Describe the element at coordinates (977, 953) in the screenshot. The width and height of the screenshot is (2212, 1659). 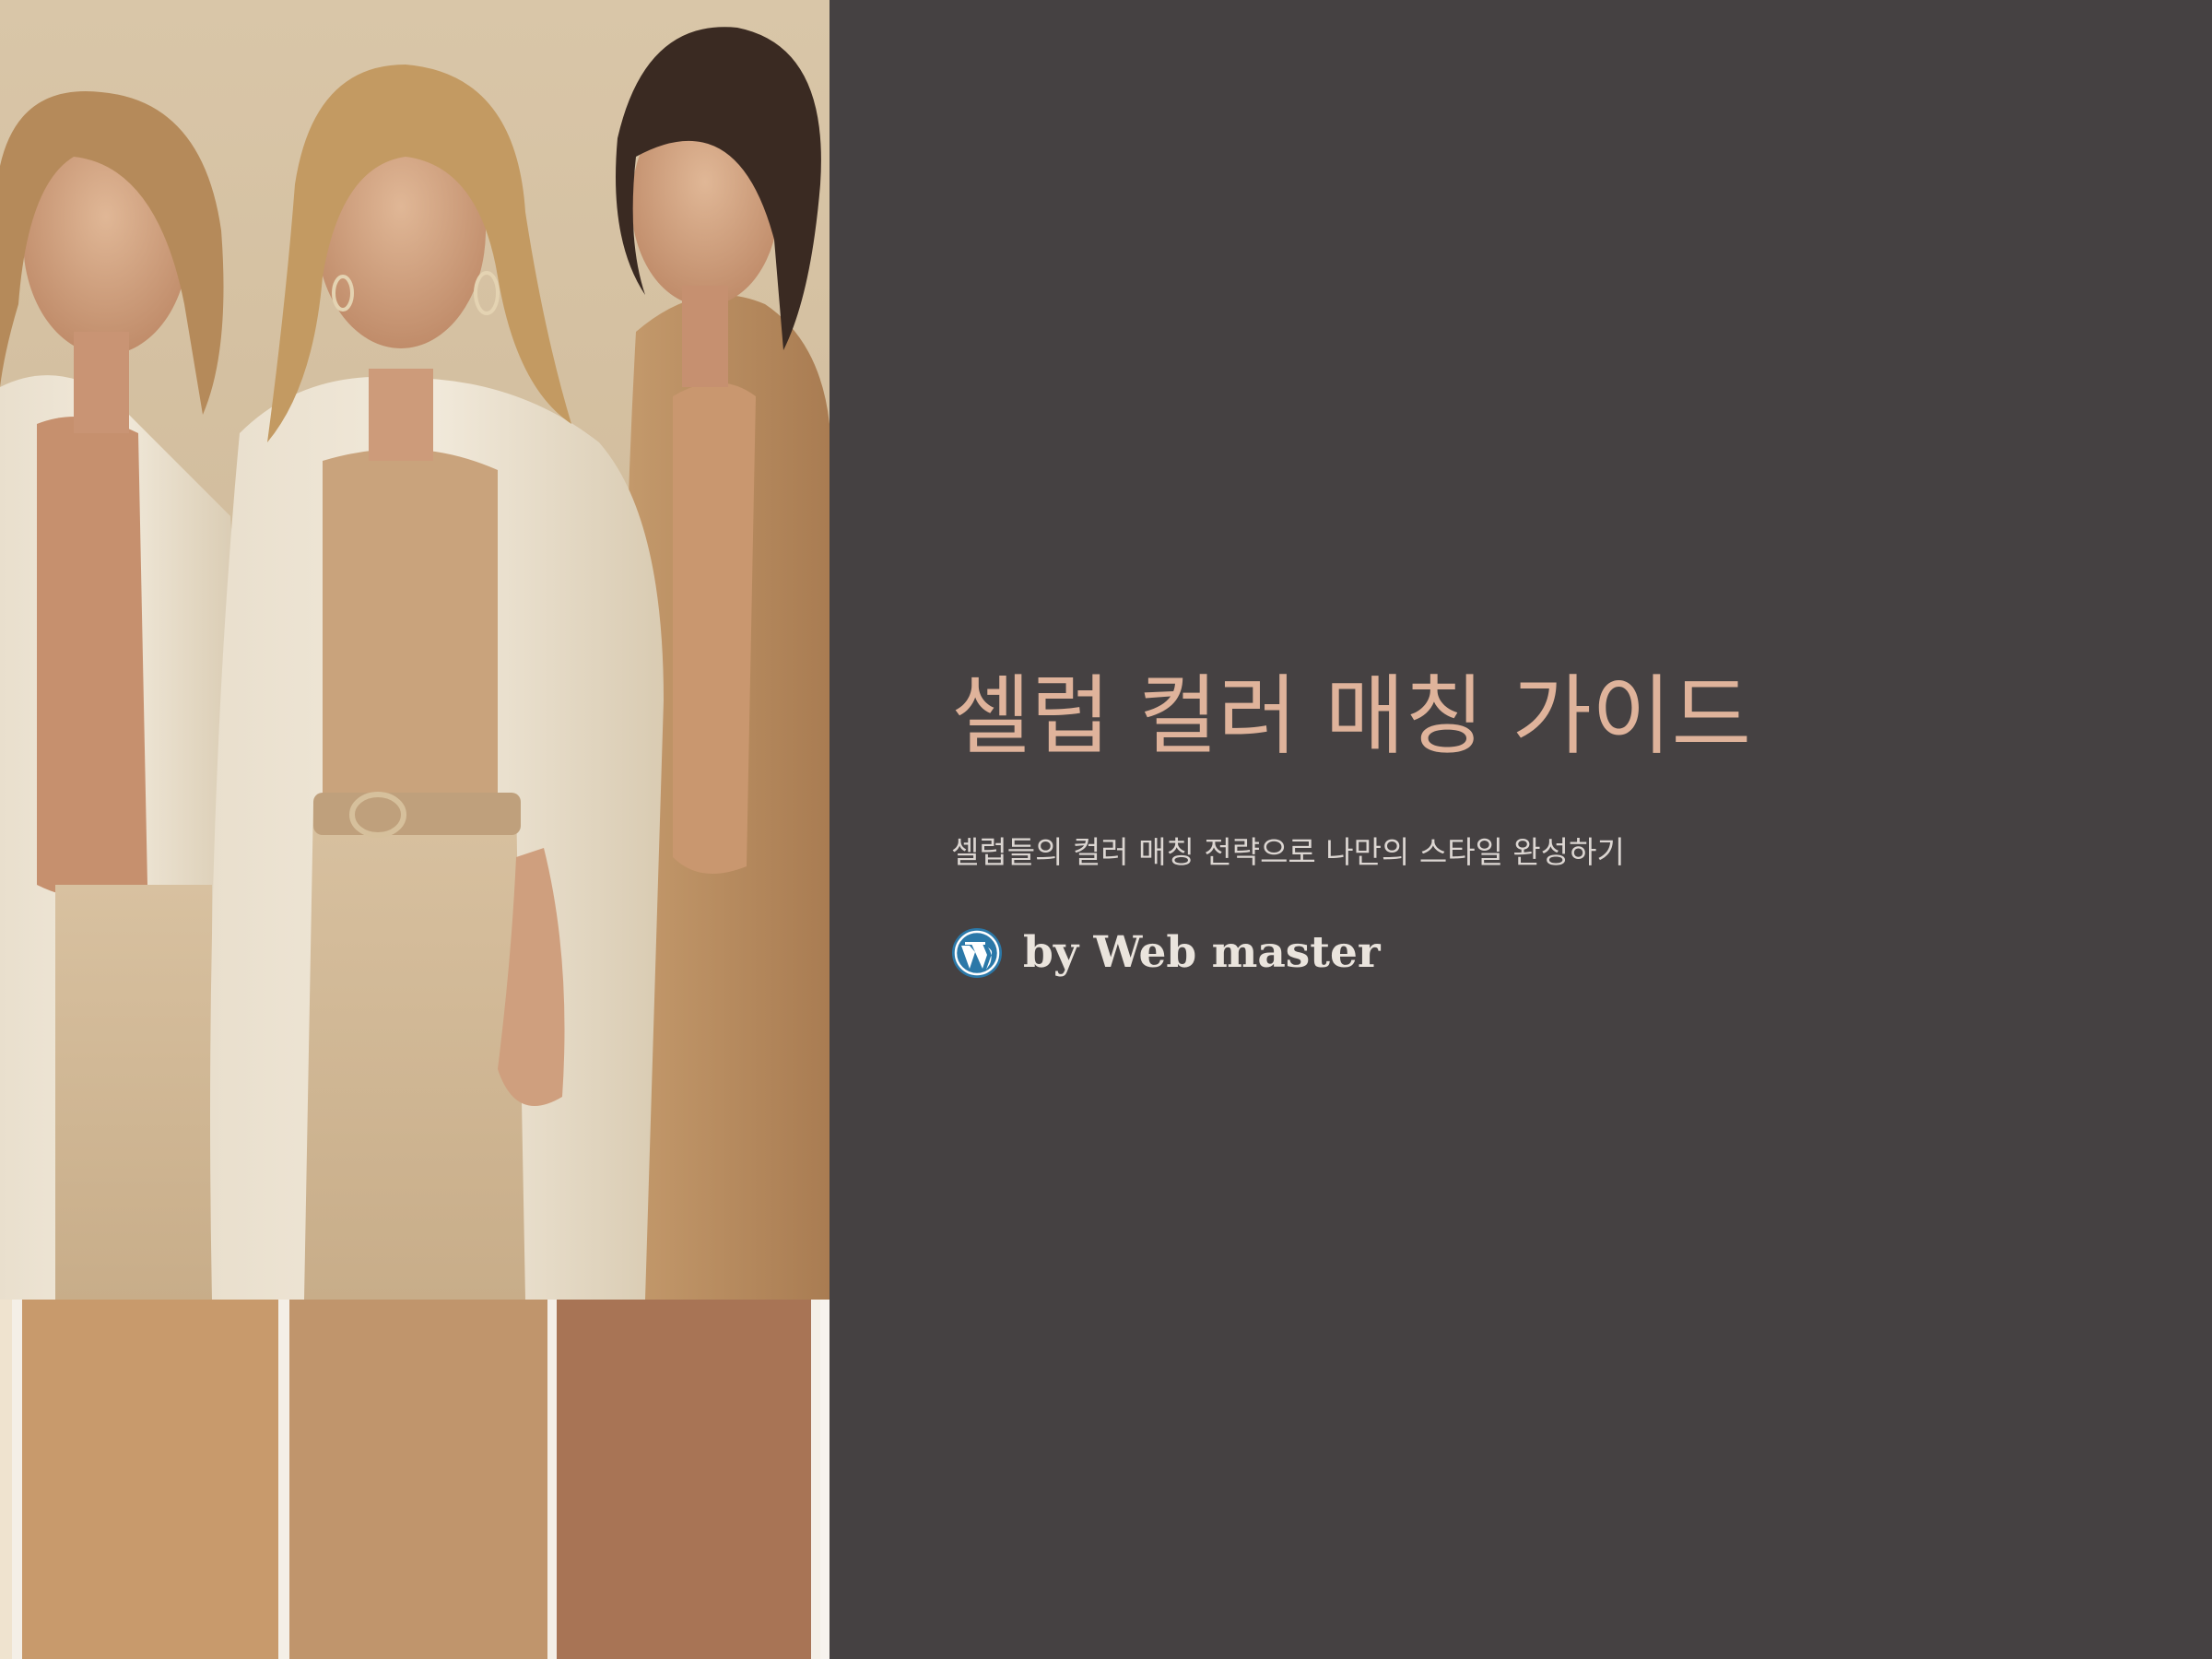
I see `wordpress-icon` at that location.